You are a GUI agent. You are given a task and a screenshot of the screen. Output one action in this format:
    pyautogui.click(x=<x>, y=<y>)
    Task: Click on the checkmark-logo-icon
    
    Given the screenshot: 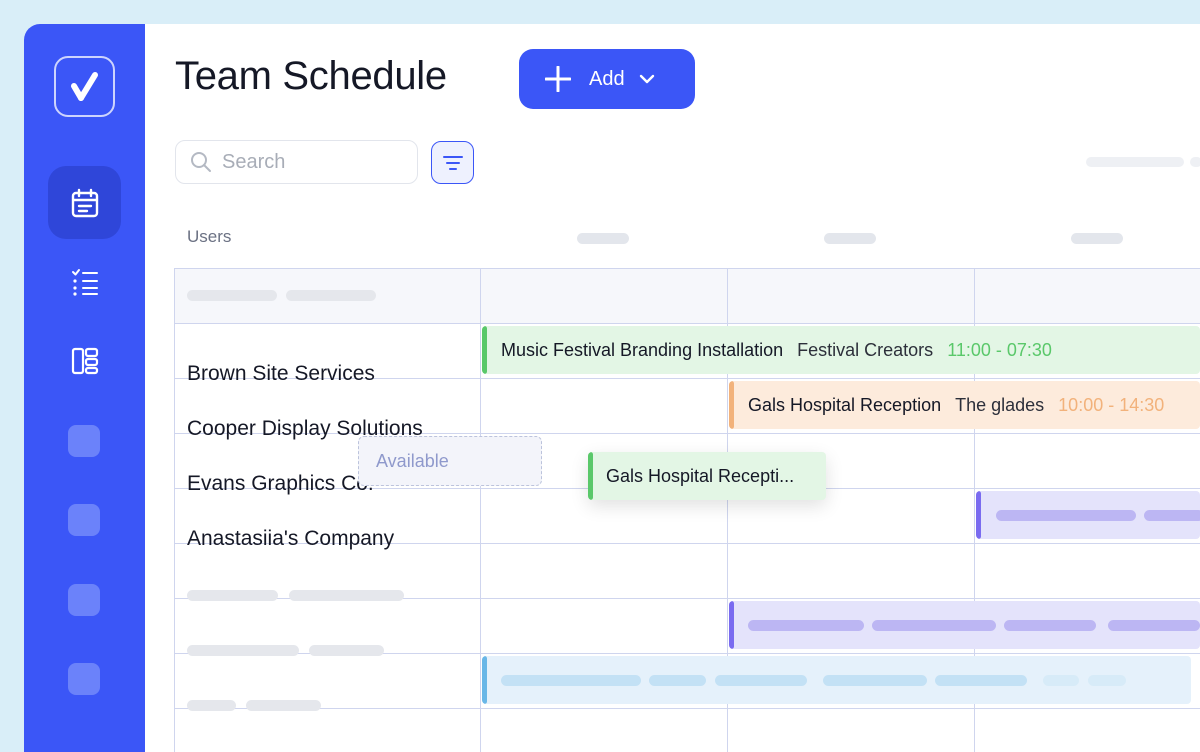 What is the action you would take?
    pyautogui.click(x=84, y=86)
    